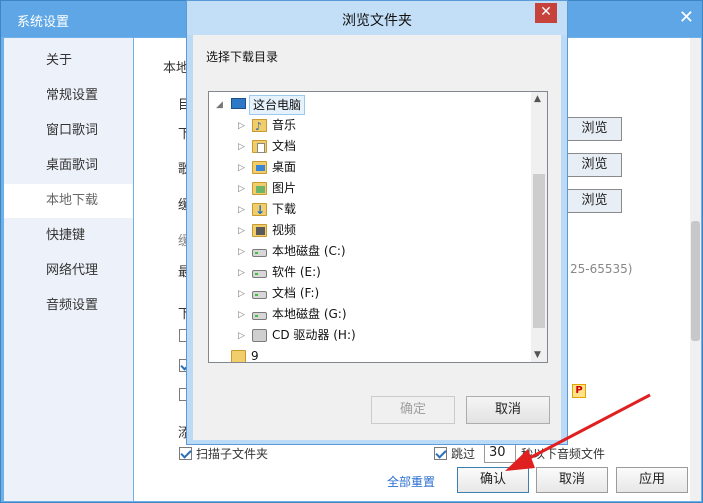  Describe the element at coordinates (259, 167) in the screenshot. I see `desktop-folder-icon` at that location.